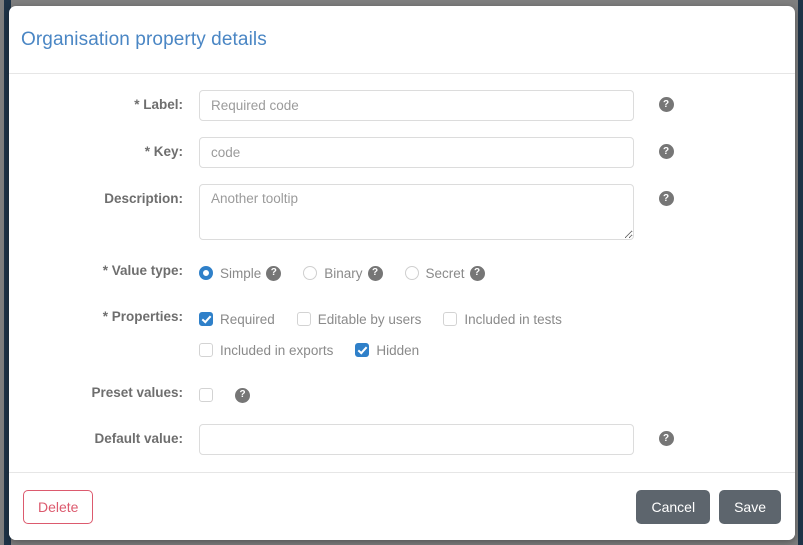 The height and width of the screenshot is (545, 803). I want to click on label-field-label: * Label:, so click(158, 104).